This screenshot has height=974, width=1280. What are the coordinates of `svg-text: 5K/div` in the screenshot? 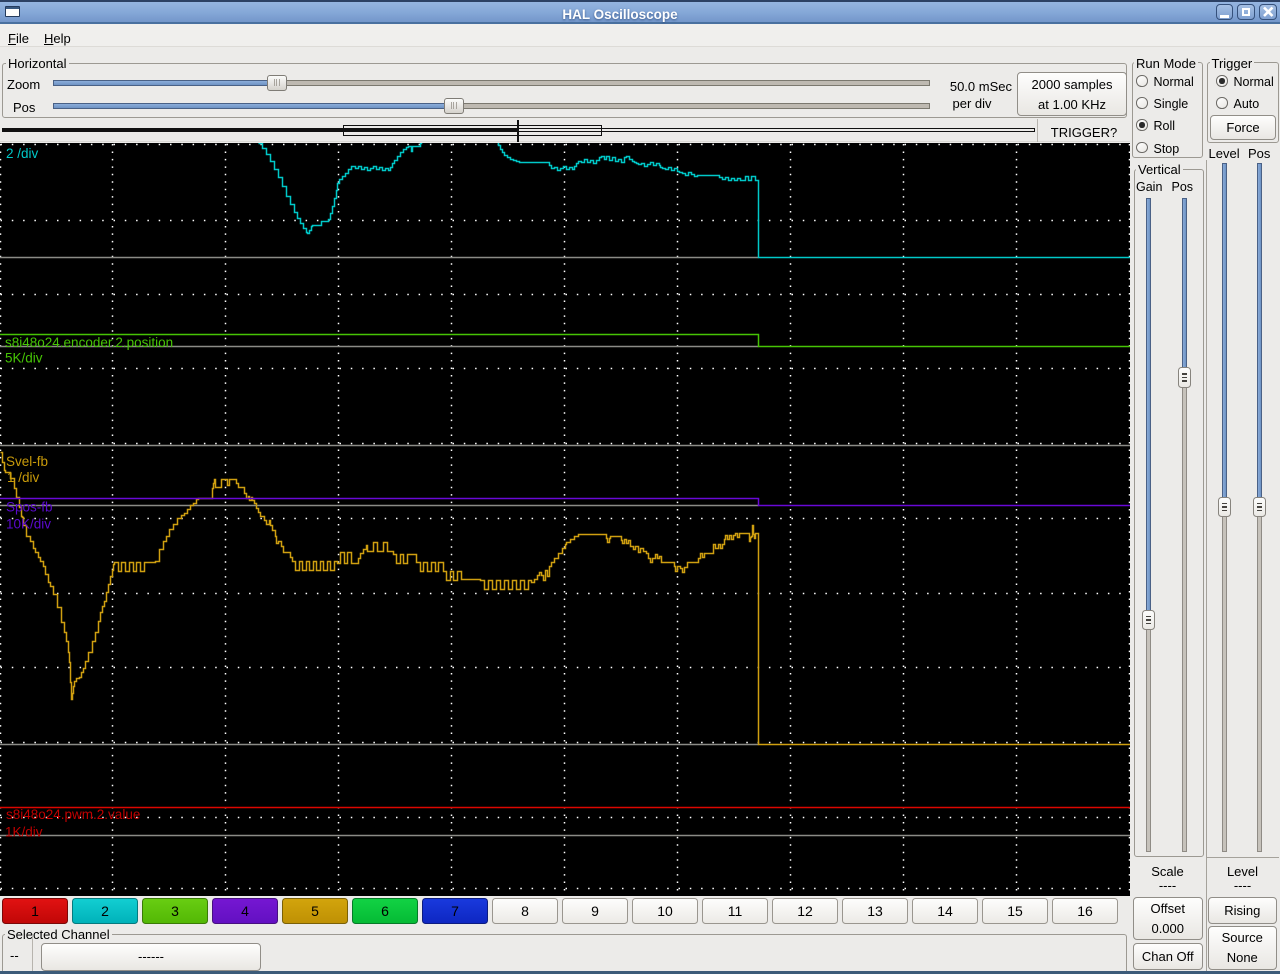 It's located at (24, 358).